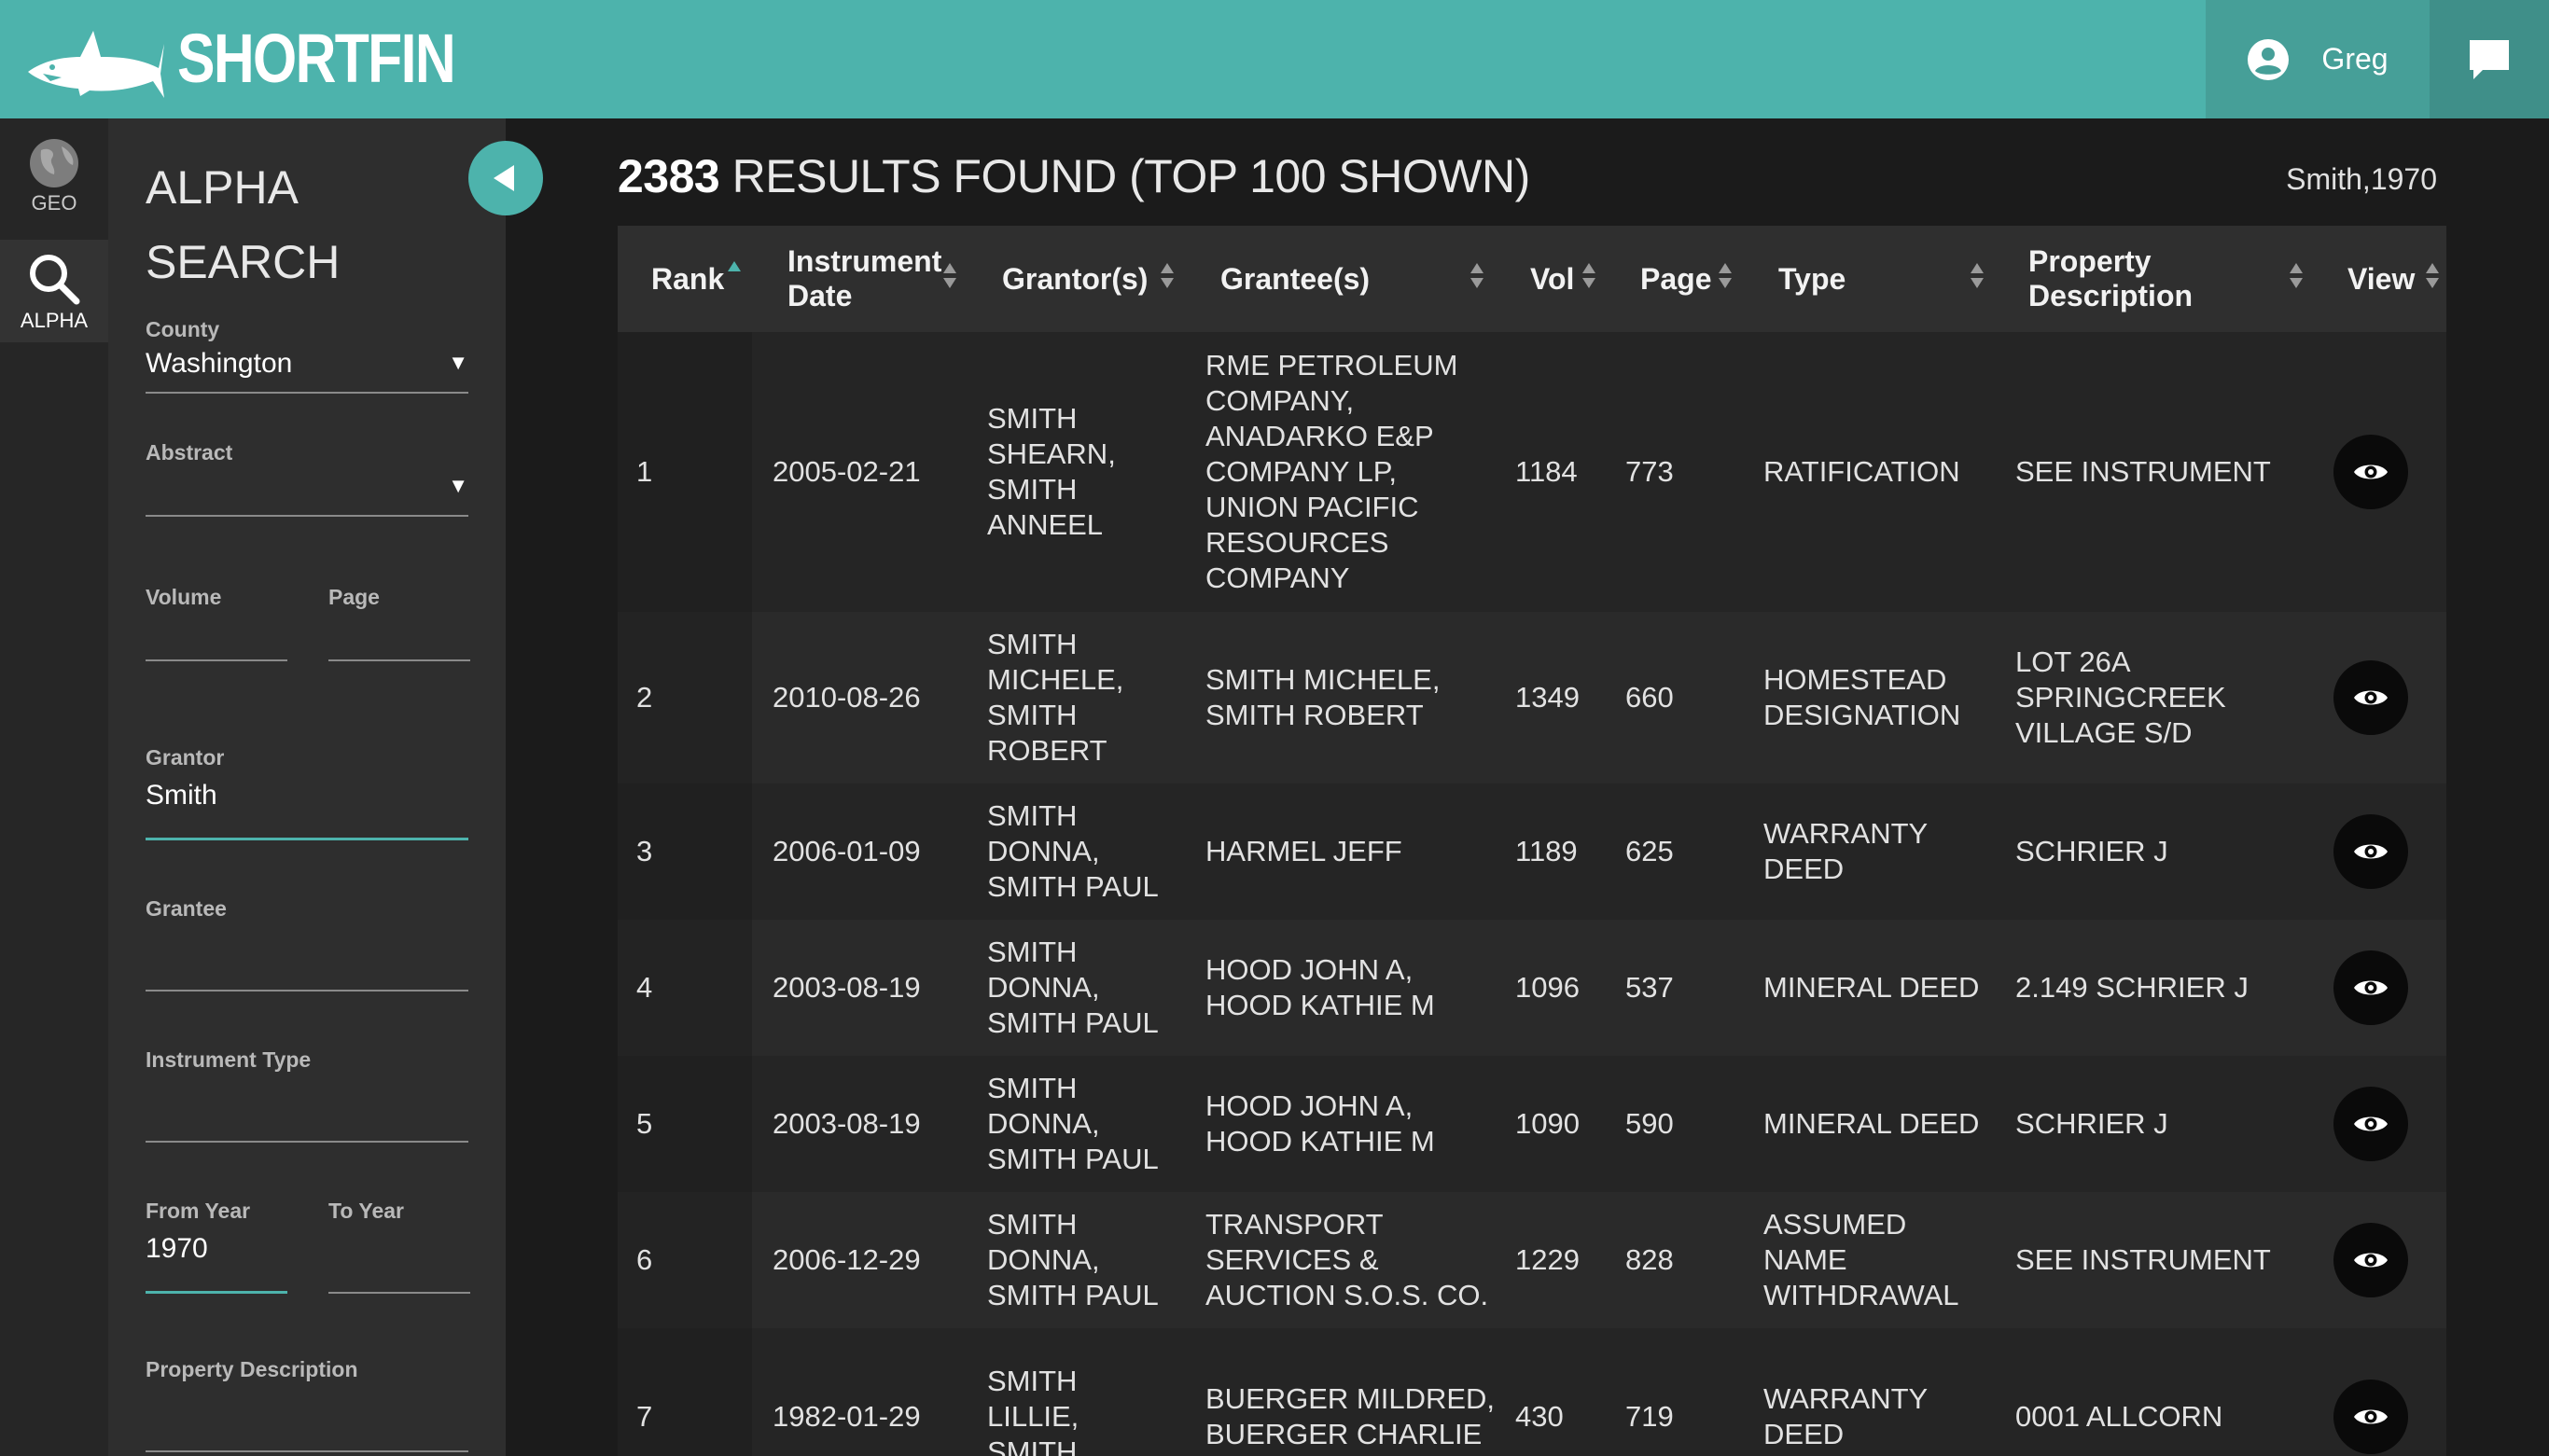 The image size is (2549, 1456). Describe the element at coordinates (1297, 542) in the screenshot. I see `cell-grantees-text: RESOURCES` at that location.